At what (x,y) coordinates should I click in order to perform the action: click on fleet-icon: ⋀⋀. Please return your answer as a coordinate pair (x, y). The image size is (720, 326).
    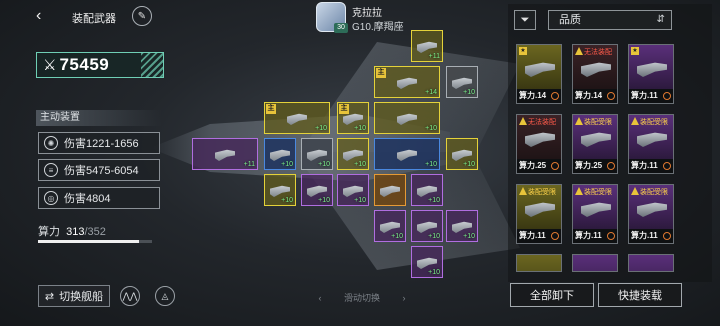
    Looking at the image, I should click on (130, 296).